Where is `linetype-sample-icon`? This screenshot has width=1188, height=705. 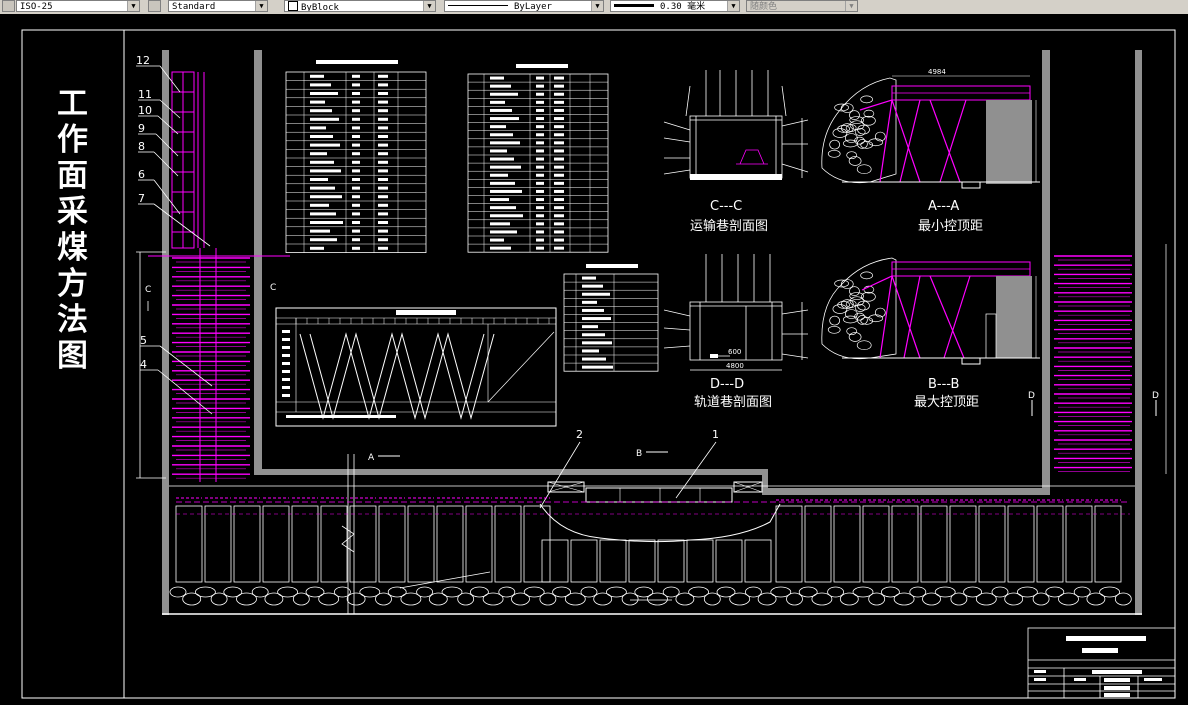 linetype-sample-icon is located at coordinates (478, 5).